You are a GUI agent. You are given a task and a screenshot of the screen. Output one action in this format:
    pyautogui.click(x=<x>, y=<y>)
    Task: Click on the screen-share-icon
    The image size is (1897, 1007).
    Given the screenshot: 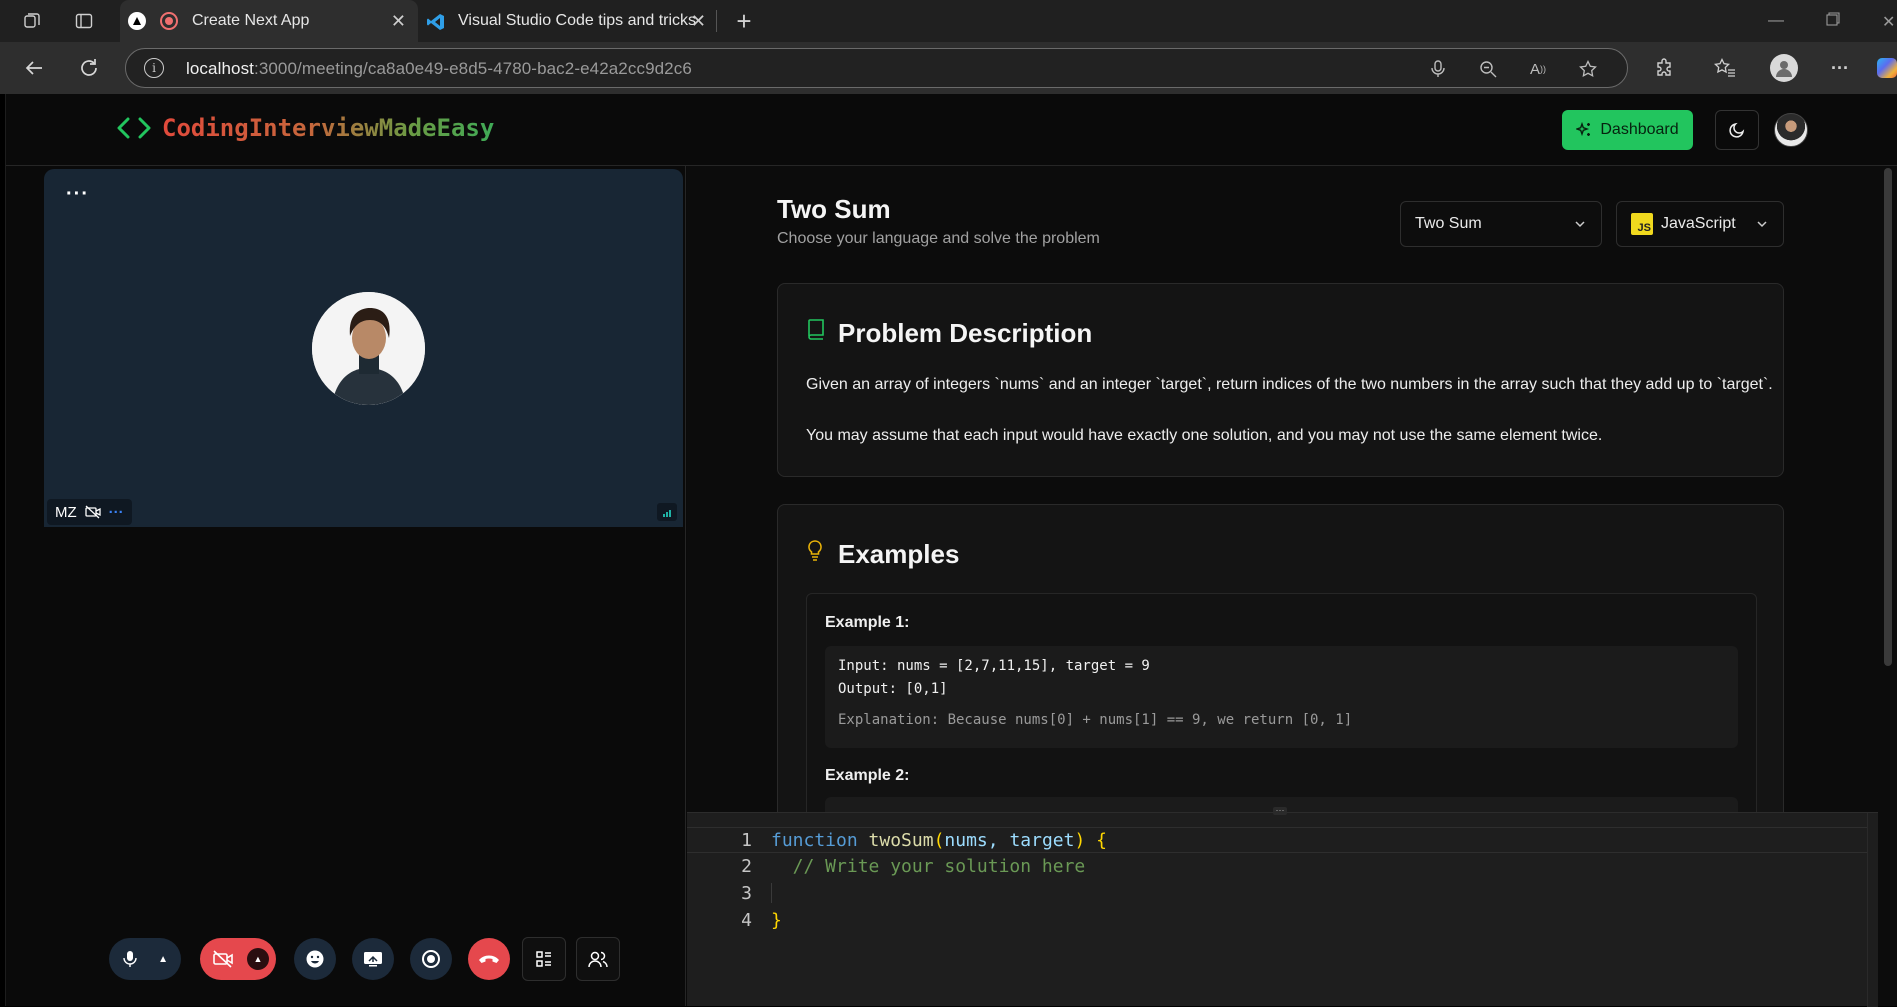 What is the action you would take?
    pyautogui.click(x=373, y=959)
    